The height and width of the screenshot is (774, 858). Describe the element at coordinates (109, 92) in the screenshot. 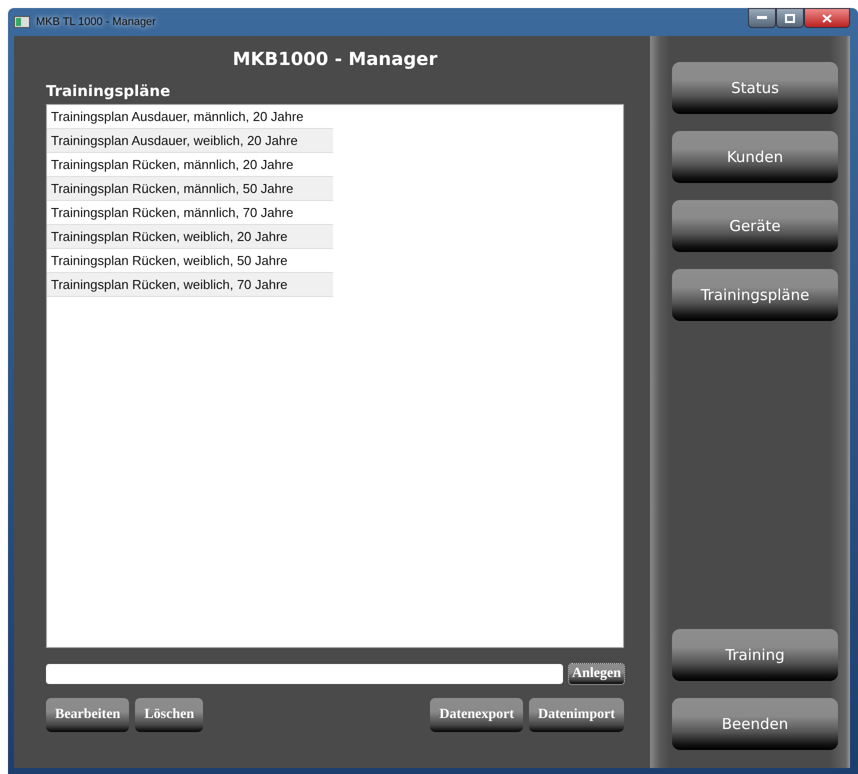

I see `section-heading: Trainingspläne` at that location.